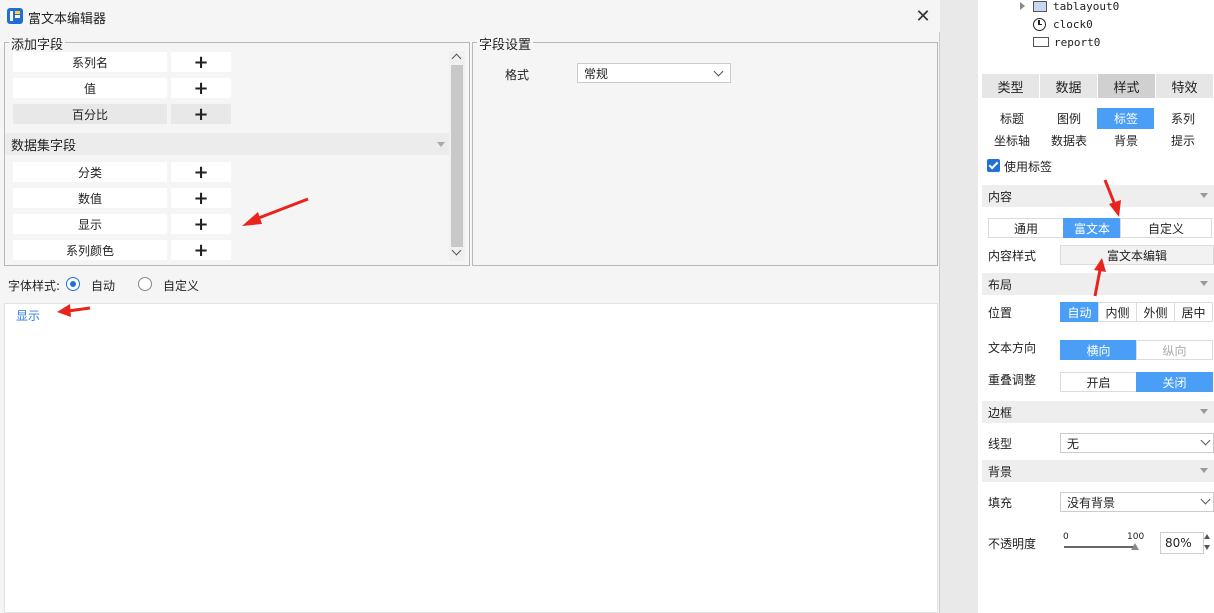 This screenshot has width=1214, height=613. What do you see at coordinates (1012, 118) in the screenshot?
I see `subtab-title: 标题` at bounding box center [1012, 118].